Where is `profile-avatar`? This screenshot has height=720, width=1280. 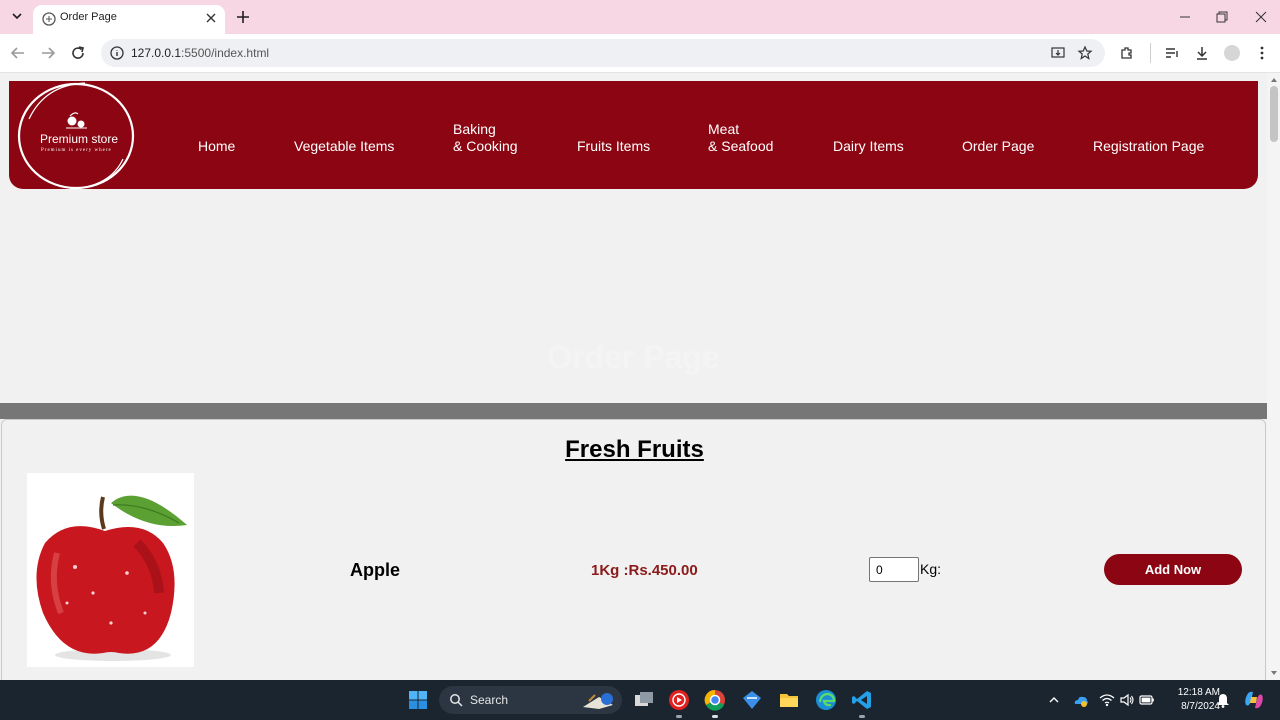
profile-avatar is located at coordinates (1232, 53).